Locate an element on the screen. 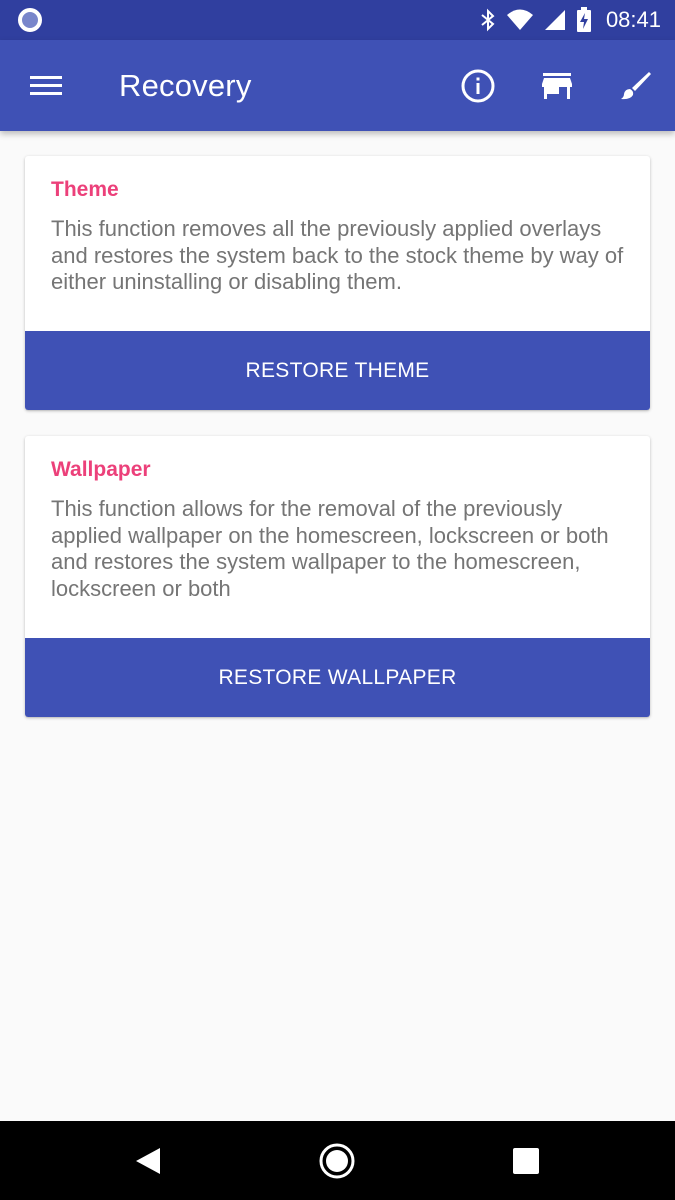  back-icon is located at coordinates (148, 1161).